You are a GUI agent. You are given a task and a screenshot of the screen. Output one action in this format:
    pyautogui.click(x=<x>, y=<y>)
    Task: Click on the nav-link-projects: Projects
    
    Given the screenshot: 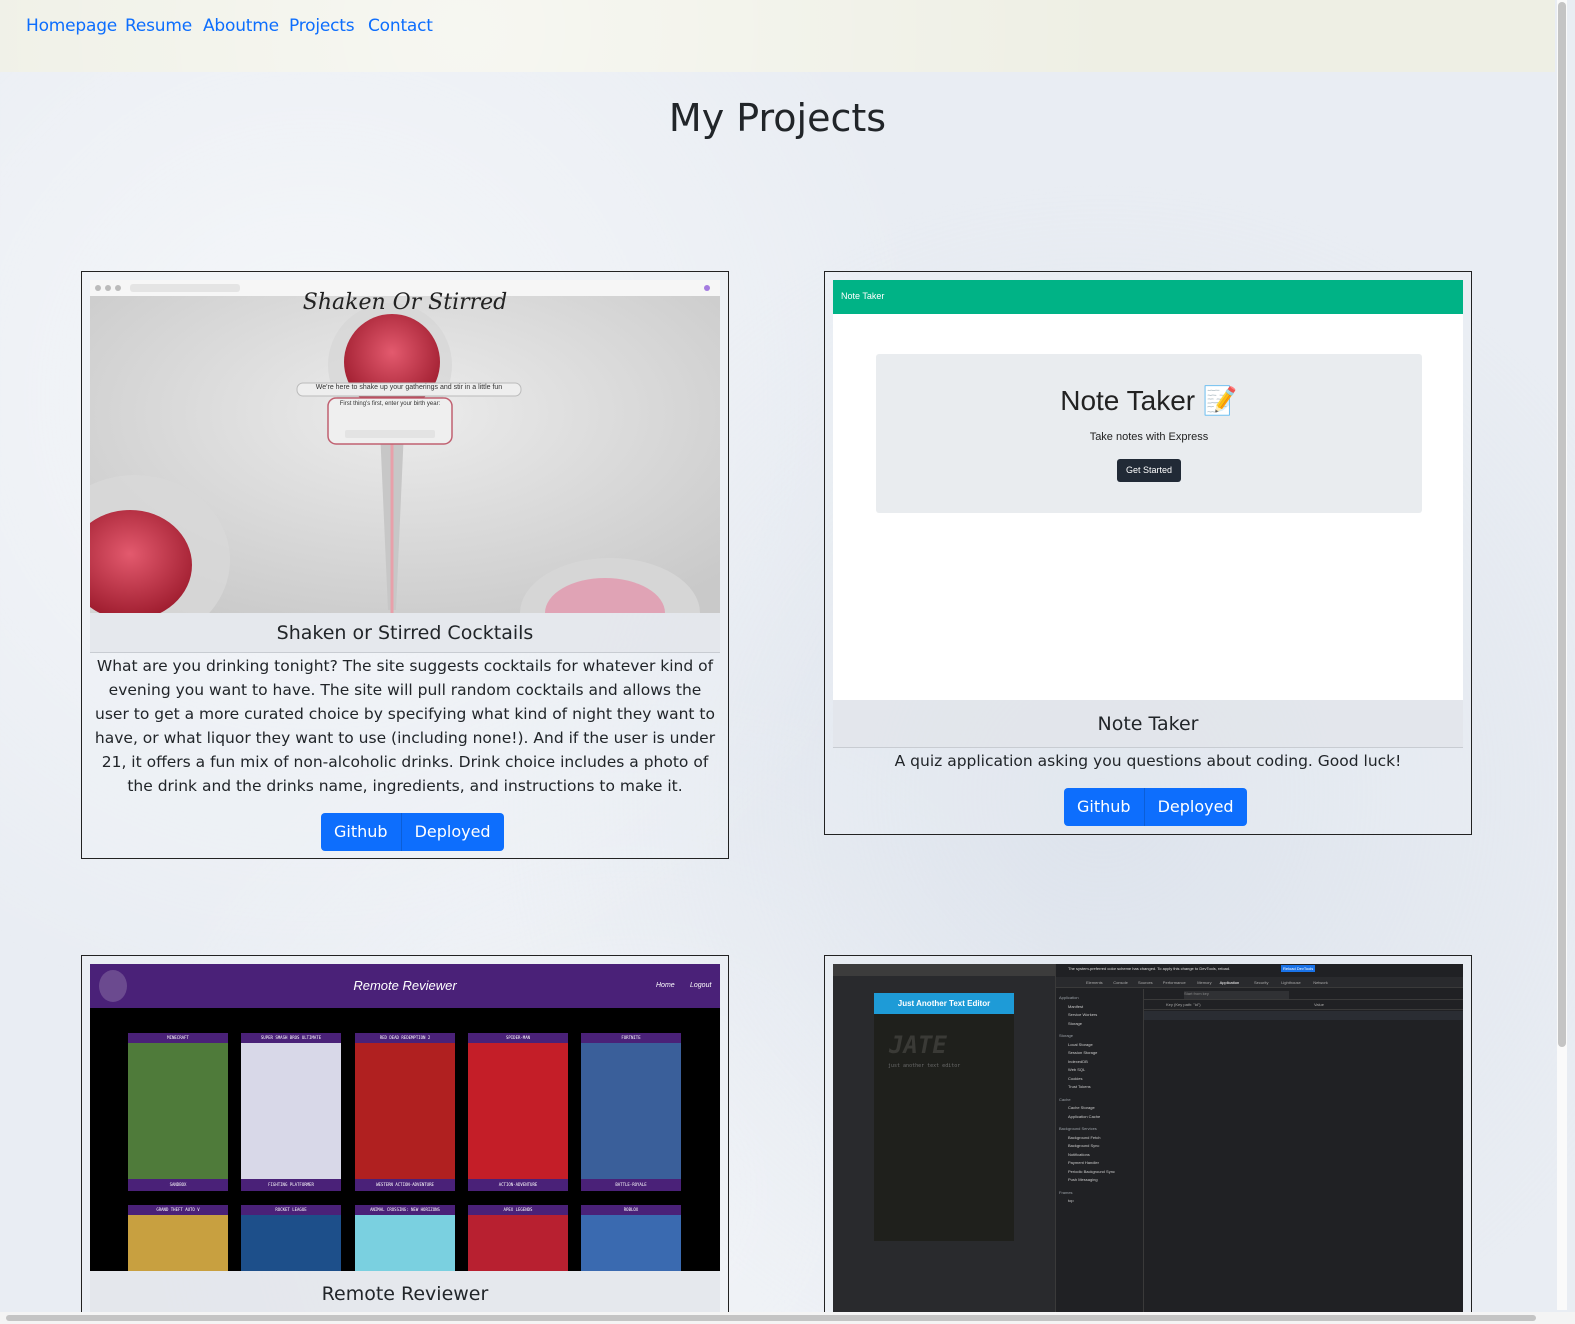 What is the action you would take?
    pyautogui.click(x=322, y=26)
    